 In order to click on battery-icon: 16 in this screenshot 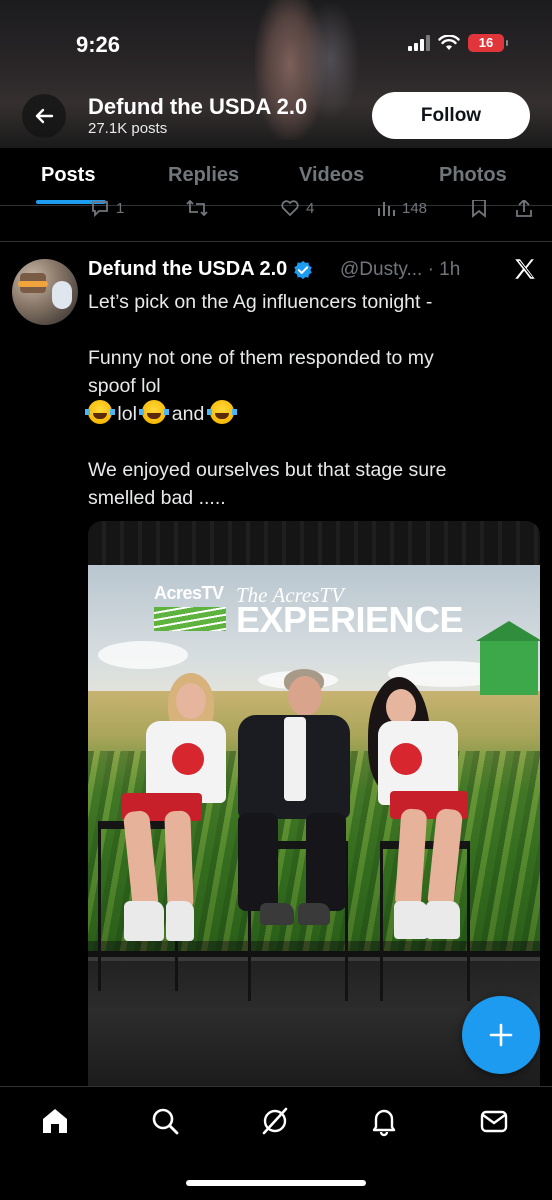, I will do `click(488, 43)`.